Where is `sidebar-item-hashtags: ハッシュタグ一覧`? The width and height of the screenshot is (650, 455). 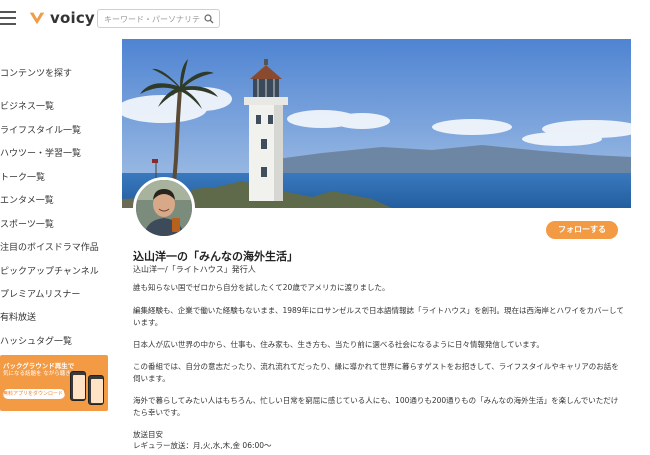
sidebar-item-hashtags: ハッシュタグ一覧 is located at coordinates (36, 340).